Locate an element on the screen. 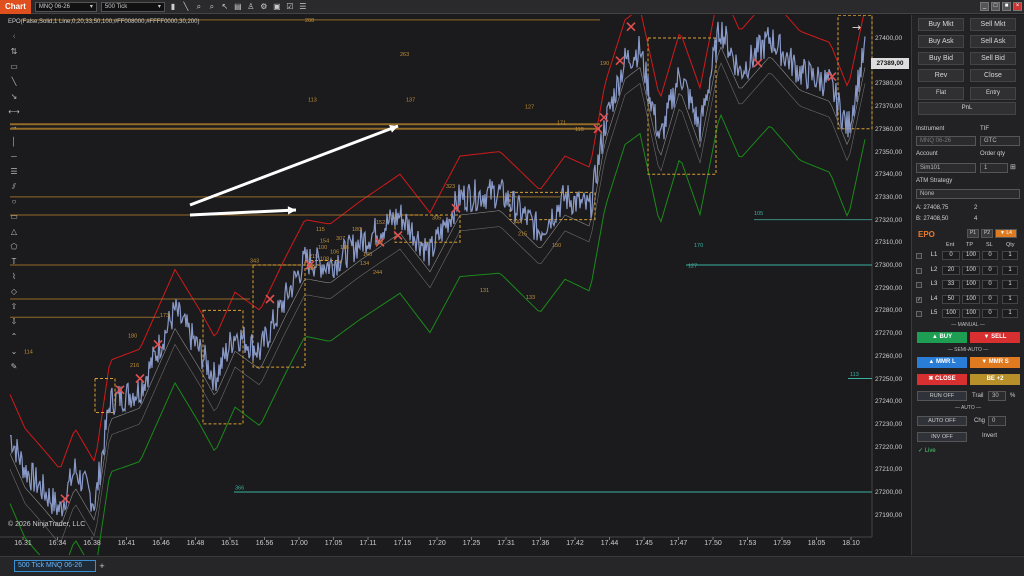  atm-strategy-select: None is located at coordinates (968, 194).